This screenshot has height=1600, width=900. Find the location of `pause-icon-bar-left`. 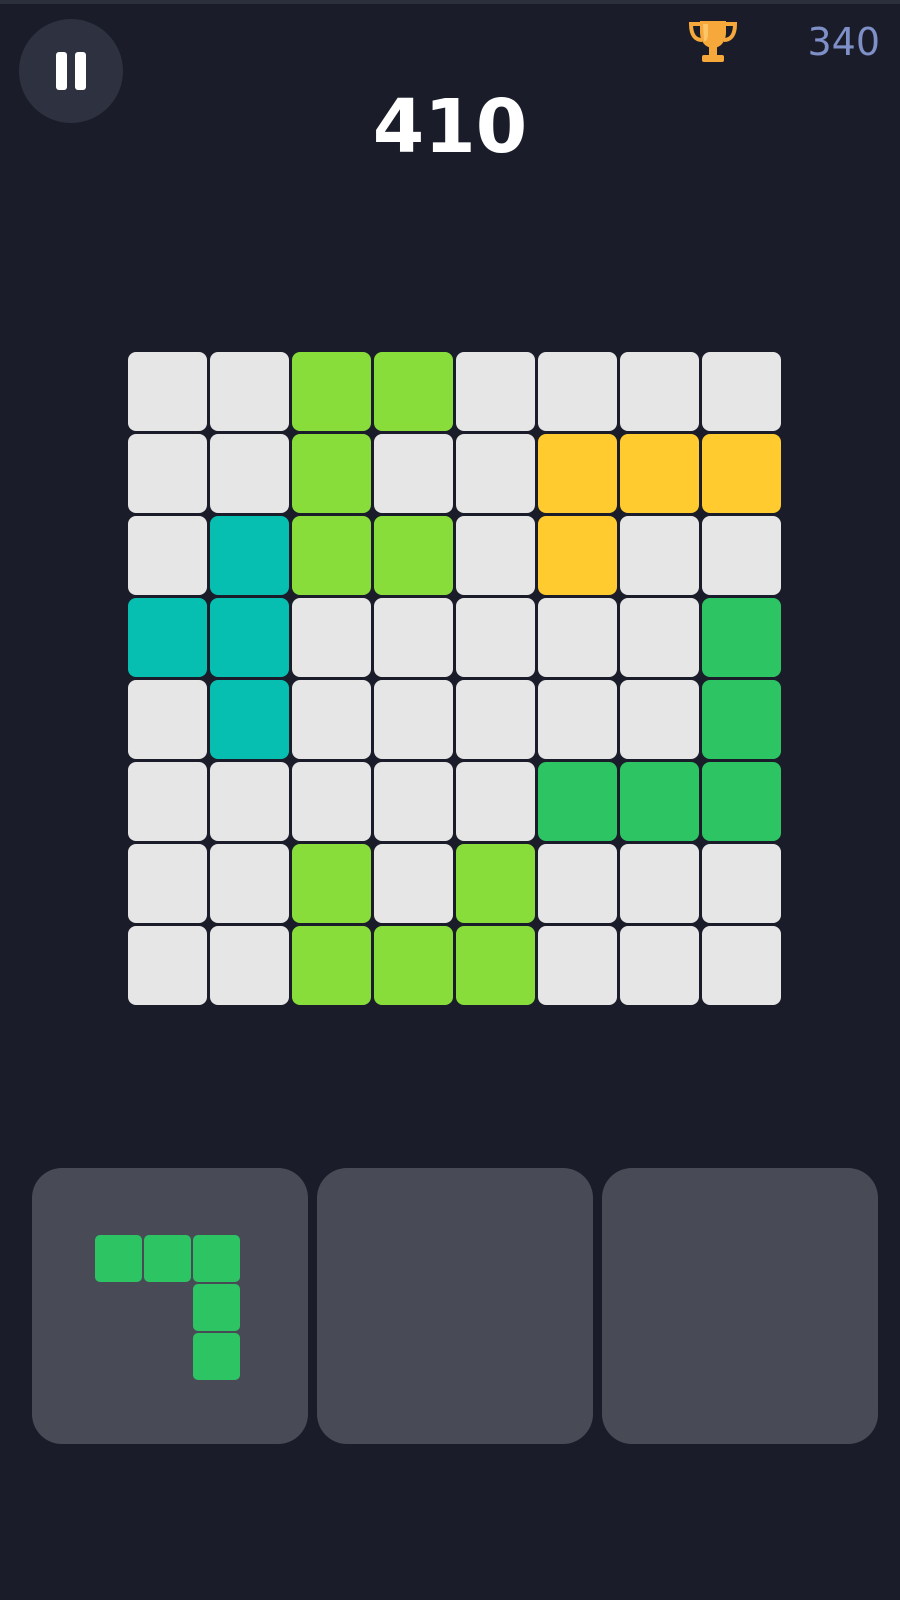

pause-icon-bar-left is located at coordinates (61, 71).